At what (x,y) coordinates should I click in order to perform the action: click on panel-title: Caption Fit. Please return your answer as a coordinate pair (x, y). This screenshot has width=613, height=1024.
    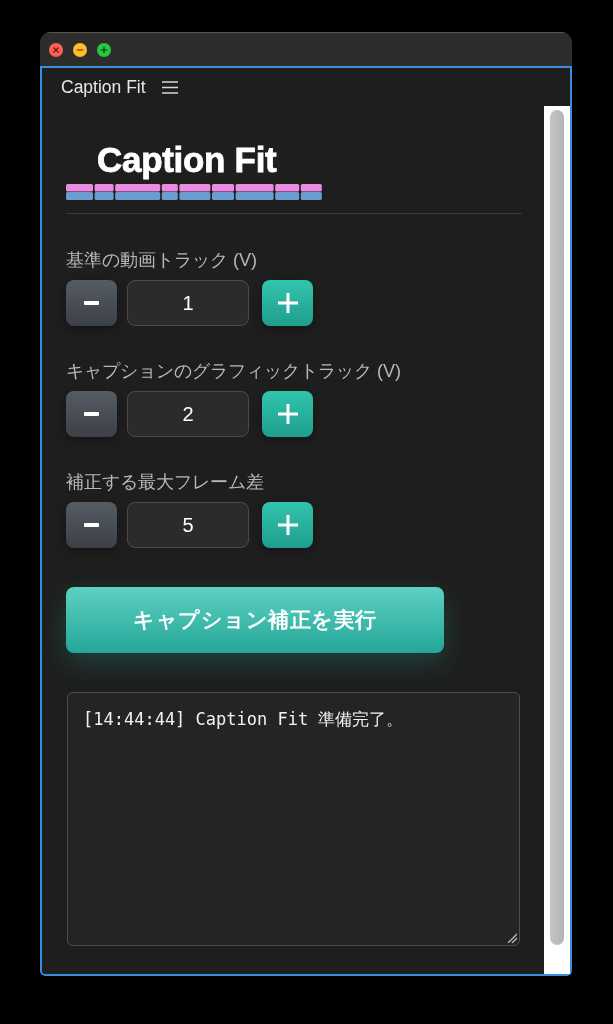
    Looking at the image, I should click on (103, 87).